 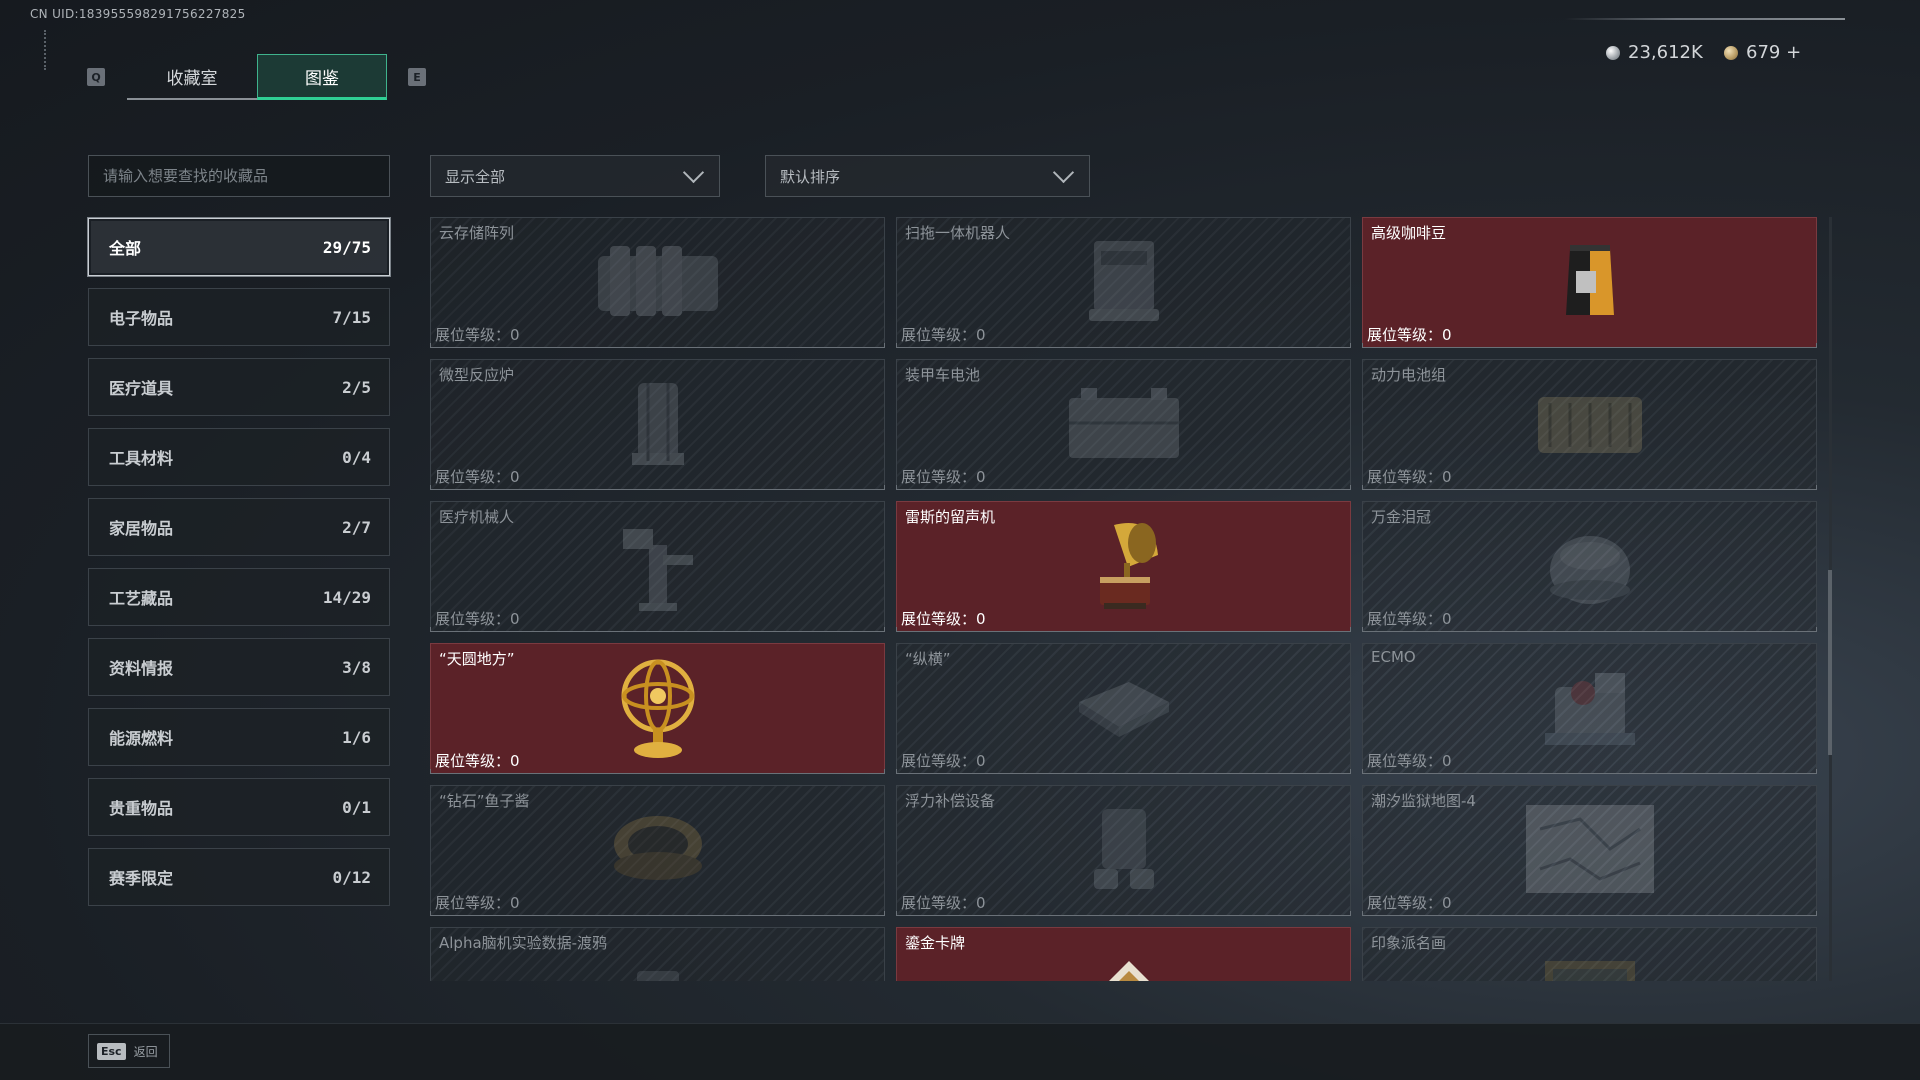 I want to click on collectible-name: 印象派名画, so click(x=1409, y=943).